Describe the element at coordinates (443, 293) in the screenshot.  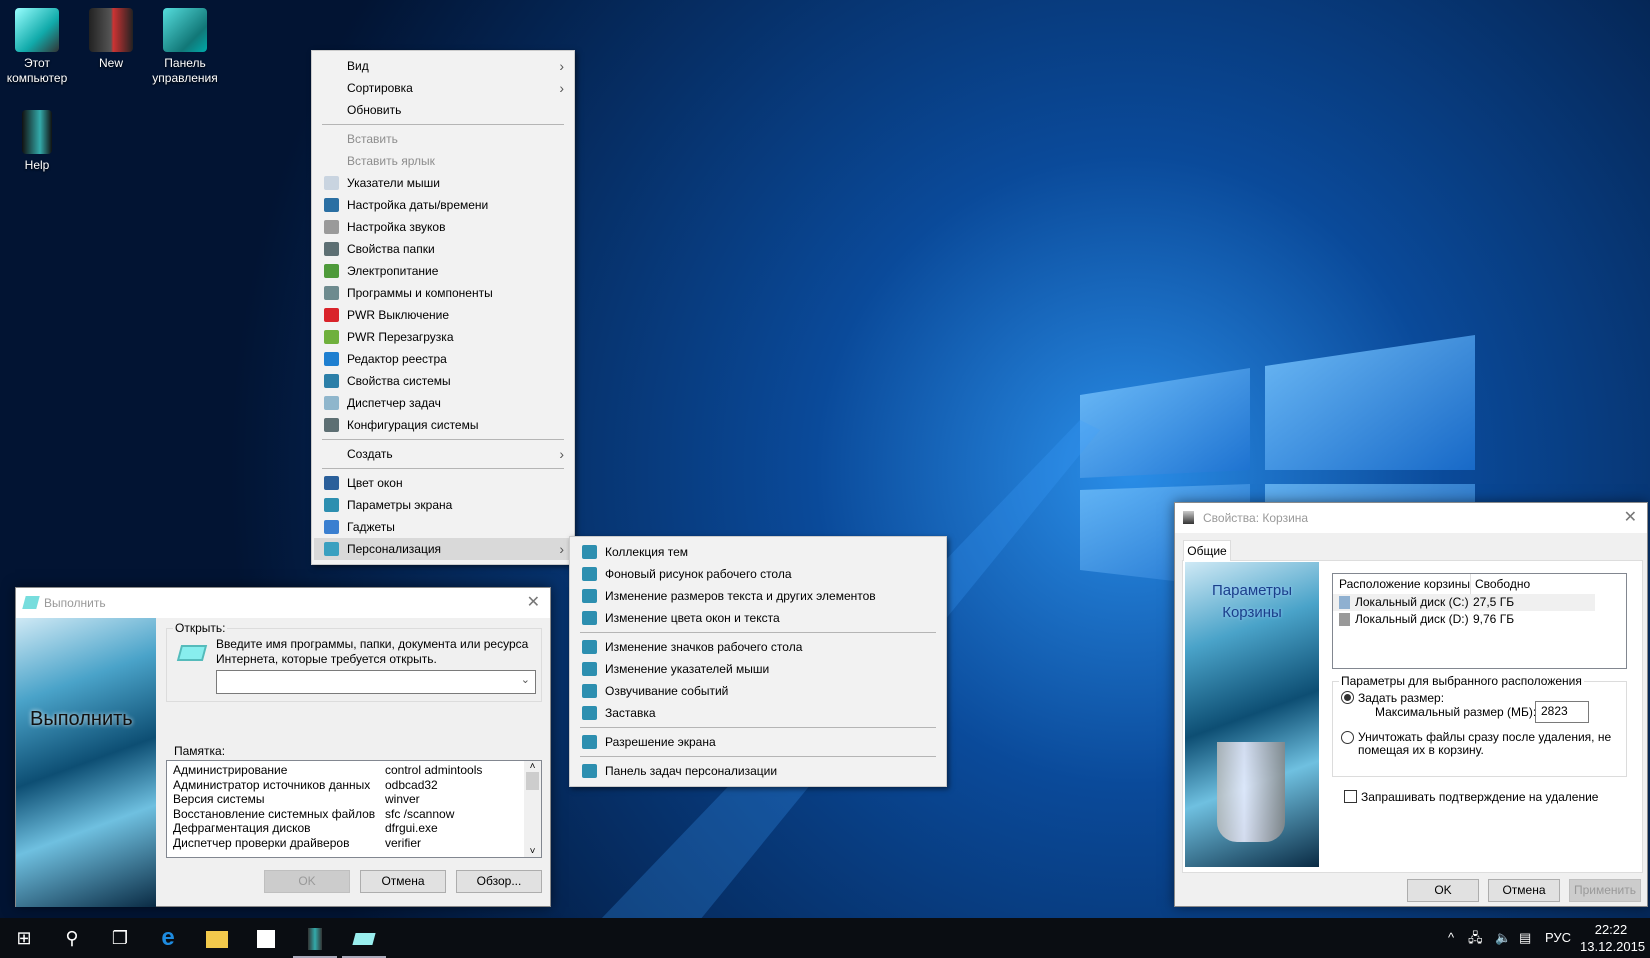
I see `menu-item-programs: Программы и компоненты` at that location.